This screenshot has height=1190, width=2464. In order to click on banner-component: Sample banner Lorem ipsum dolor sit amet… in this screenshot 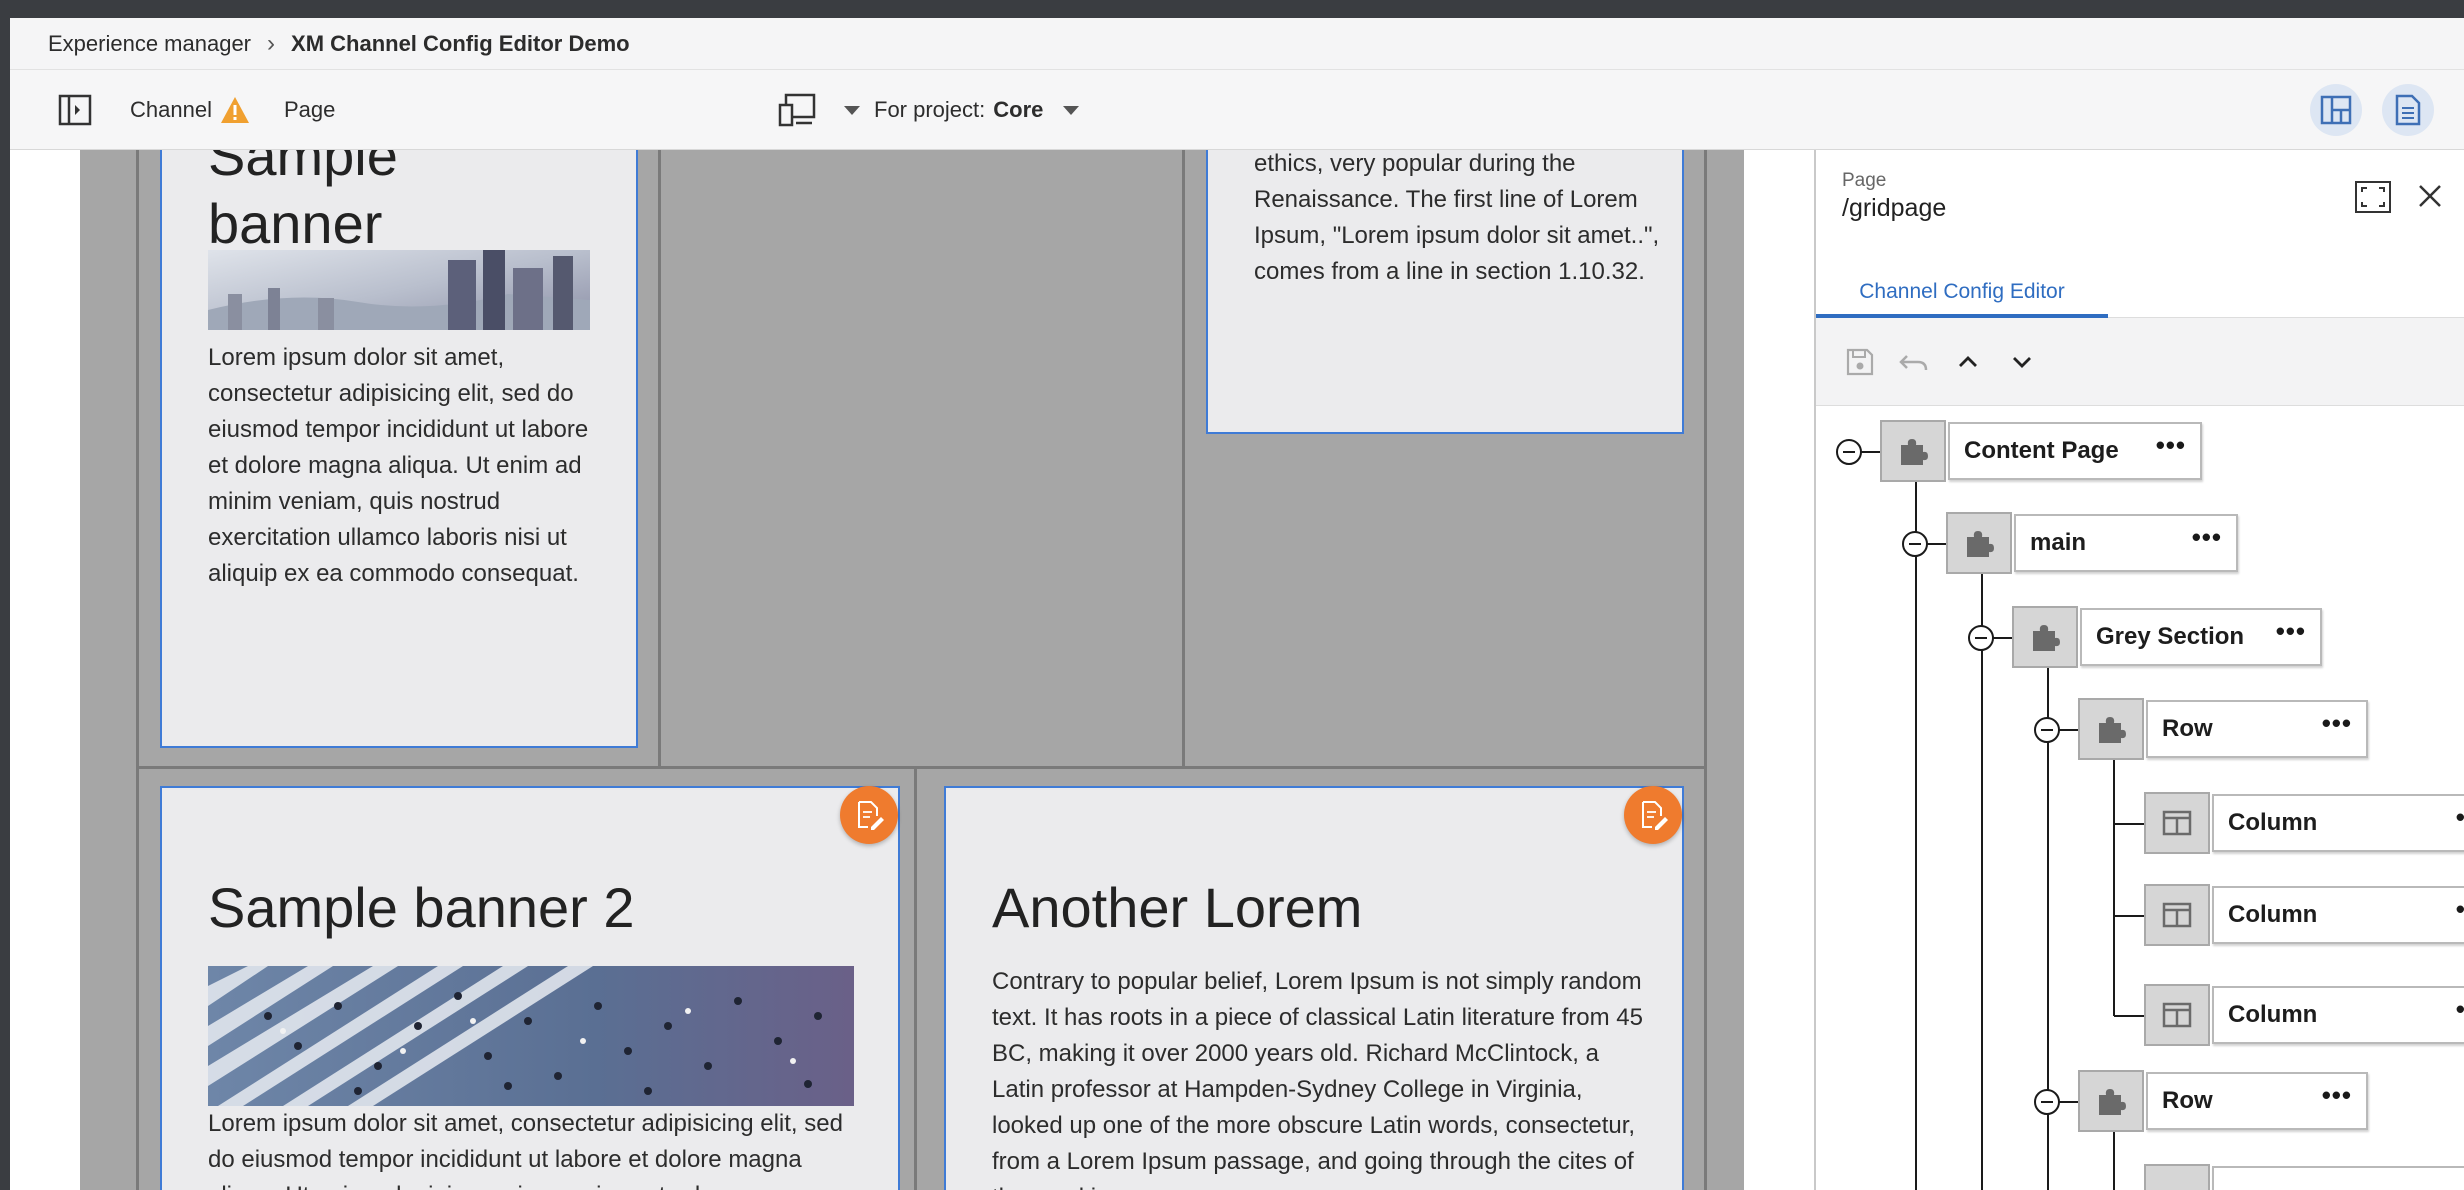, I will do `click(399, 449)`.